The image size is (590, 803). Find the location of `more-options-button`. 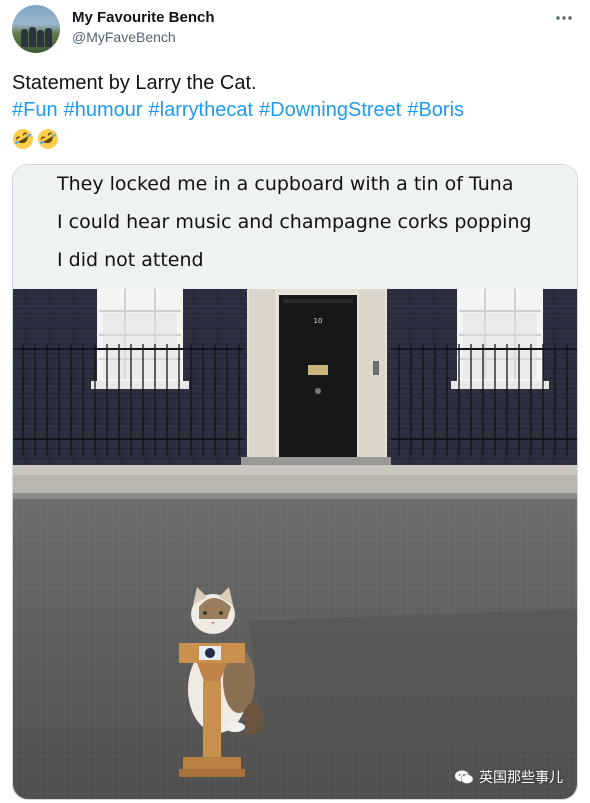

more-options-button is located at coordinates (564, 18).